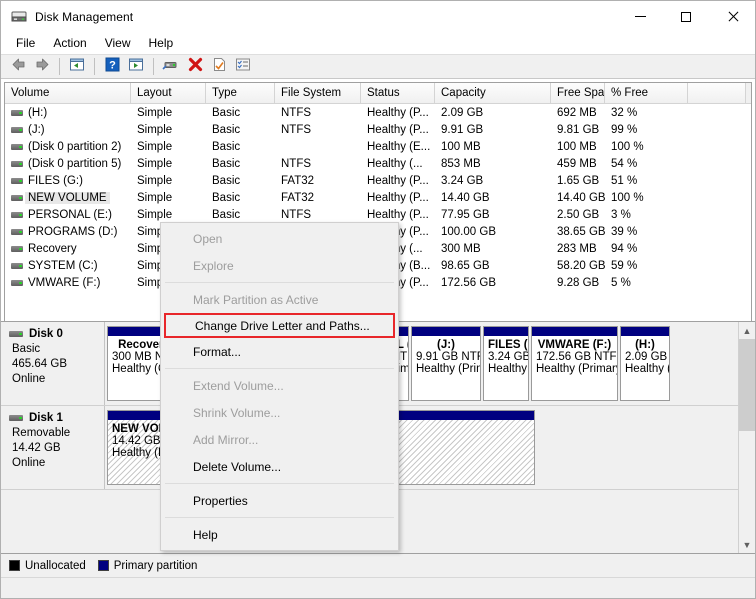 The height and width of the screenshot is (599, 756). I want to click on up-one-level-icon, so click(77, 67).